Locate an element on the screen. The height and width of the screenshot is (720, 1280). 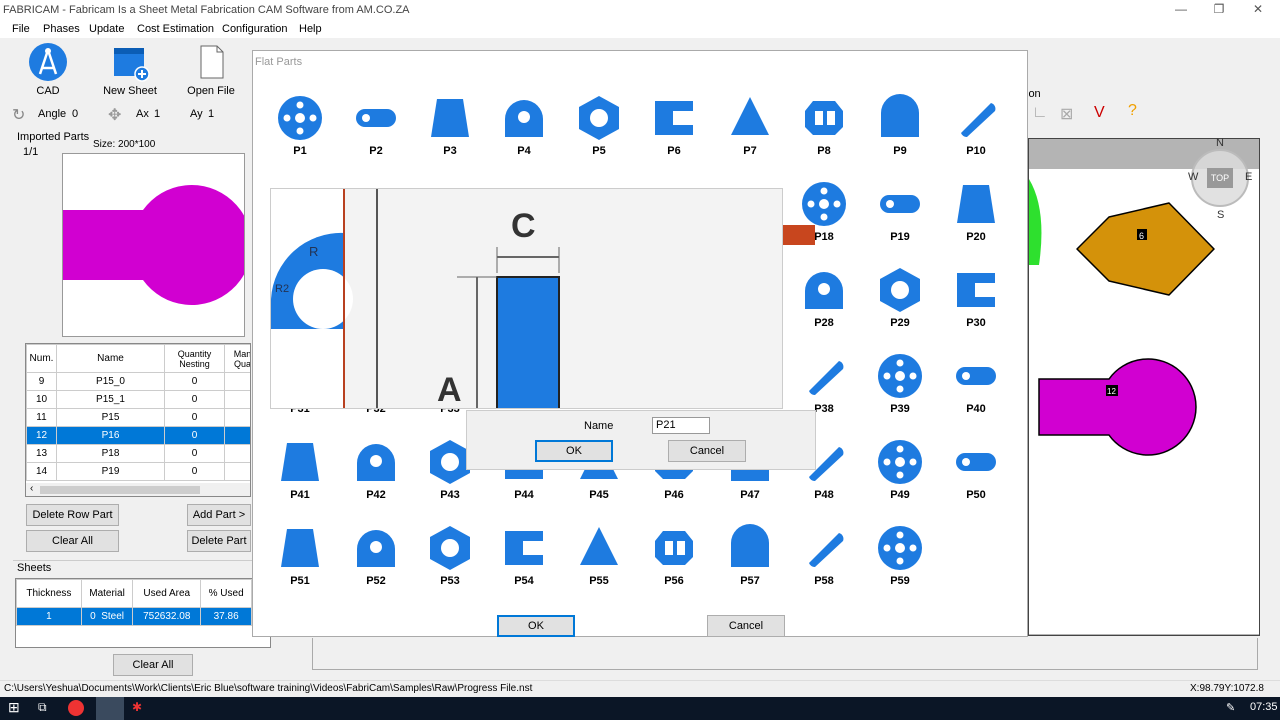
dialog-ok-button: OK is located at coordinates (536, 626).